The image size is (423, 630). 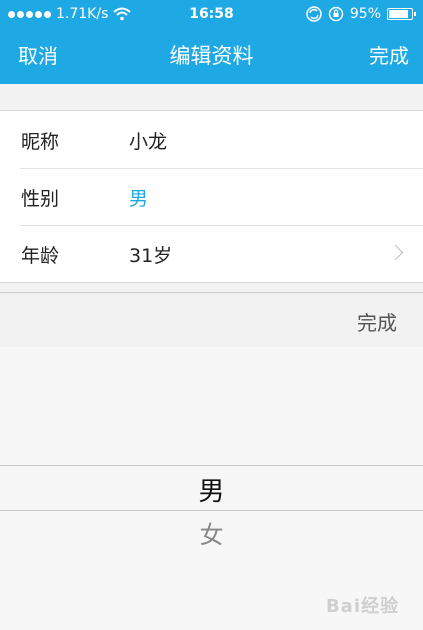 What do you see at coordinates (389, 54) in the screenshot?
I see `nav-done-button: 完成` at bounding box center [389, 54].